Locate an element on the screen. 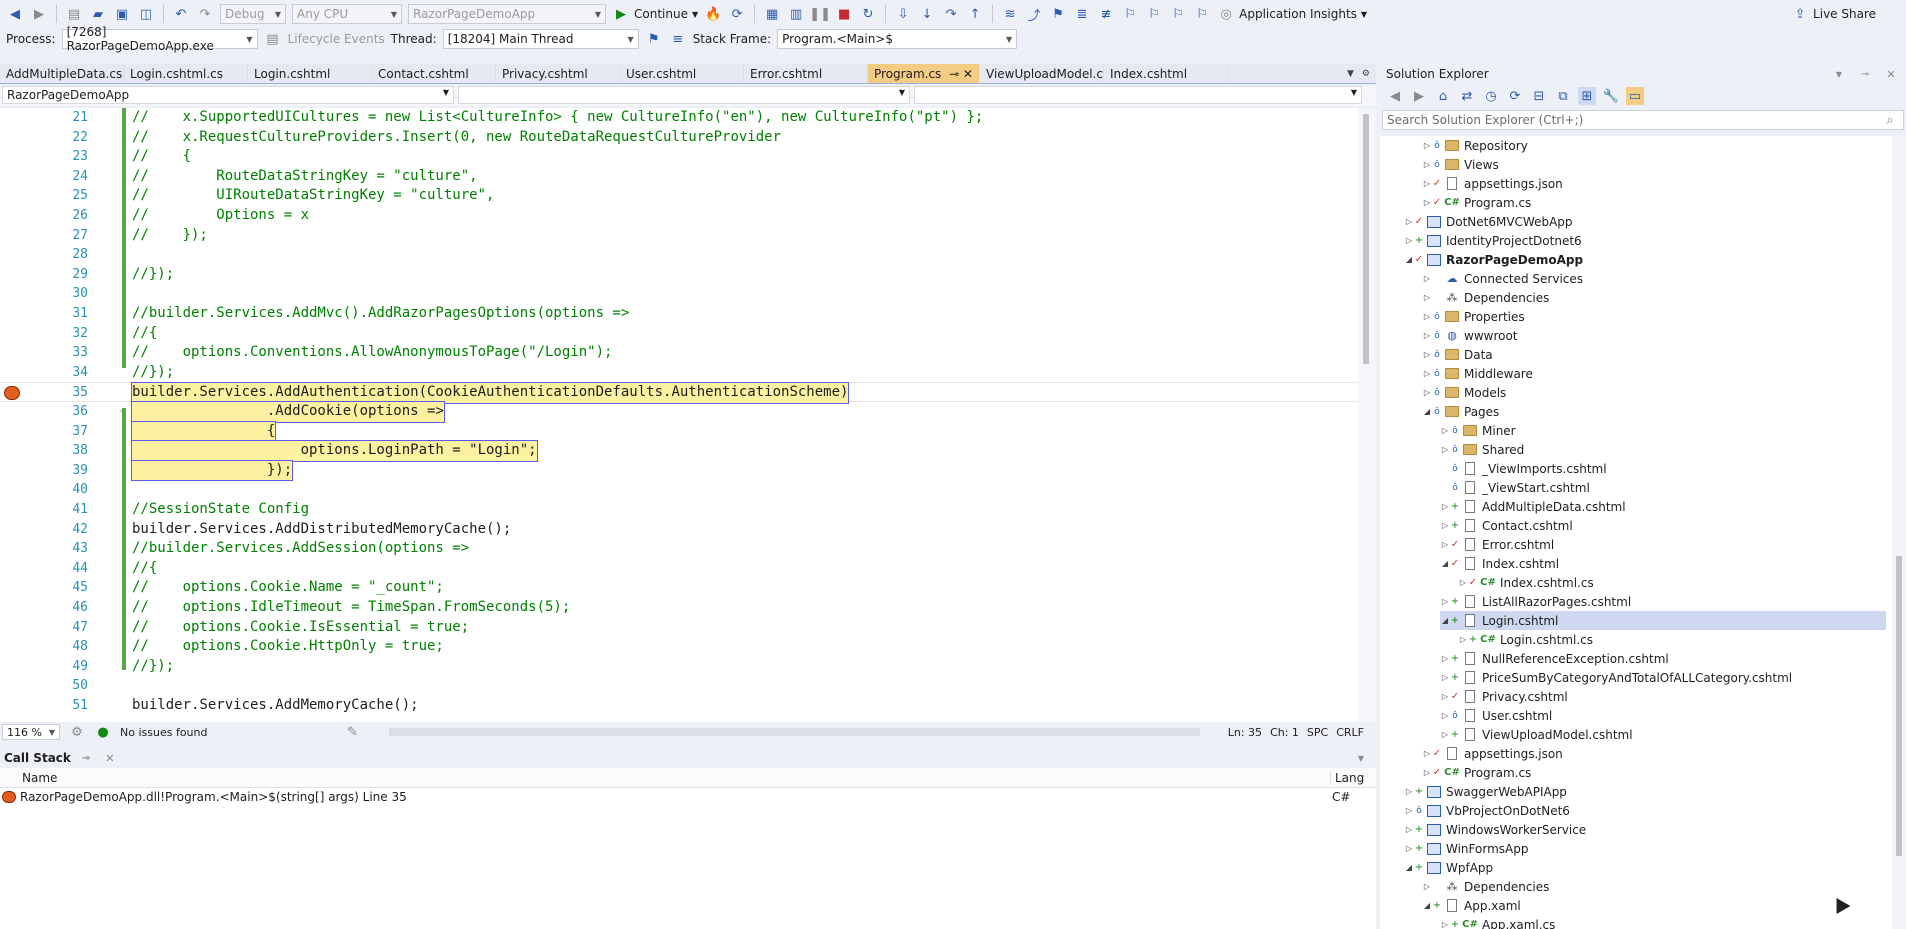  tree-item: ▷ + IdentityProjectDotnet6 is located at coordinates (1645, 240).